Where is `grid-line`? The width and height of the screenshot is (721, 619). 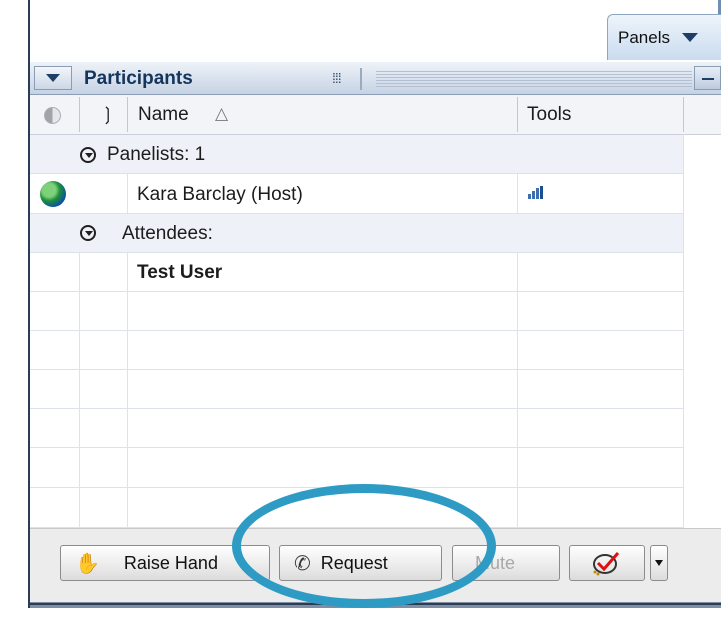
grid-line is located at coordinates (683, 331).